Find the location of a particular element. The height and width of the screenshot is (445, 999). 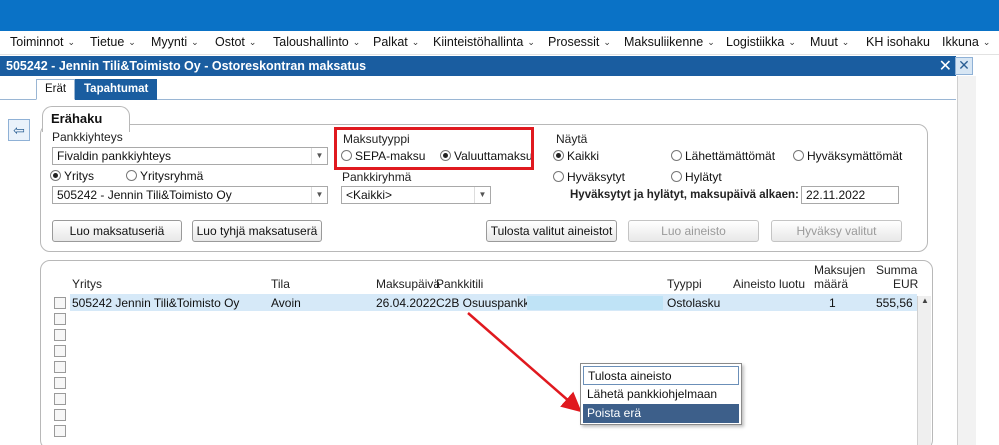

menu-prosessit: Prosessit ⌄ is located at coordinates (579, 42).